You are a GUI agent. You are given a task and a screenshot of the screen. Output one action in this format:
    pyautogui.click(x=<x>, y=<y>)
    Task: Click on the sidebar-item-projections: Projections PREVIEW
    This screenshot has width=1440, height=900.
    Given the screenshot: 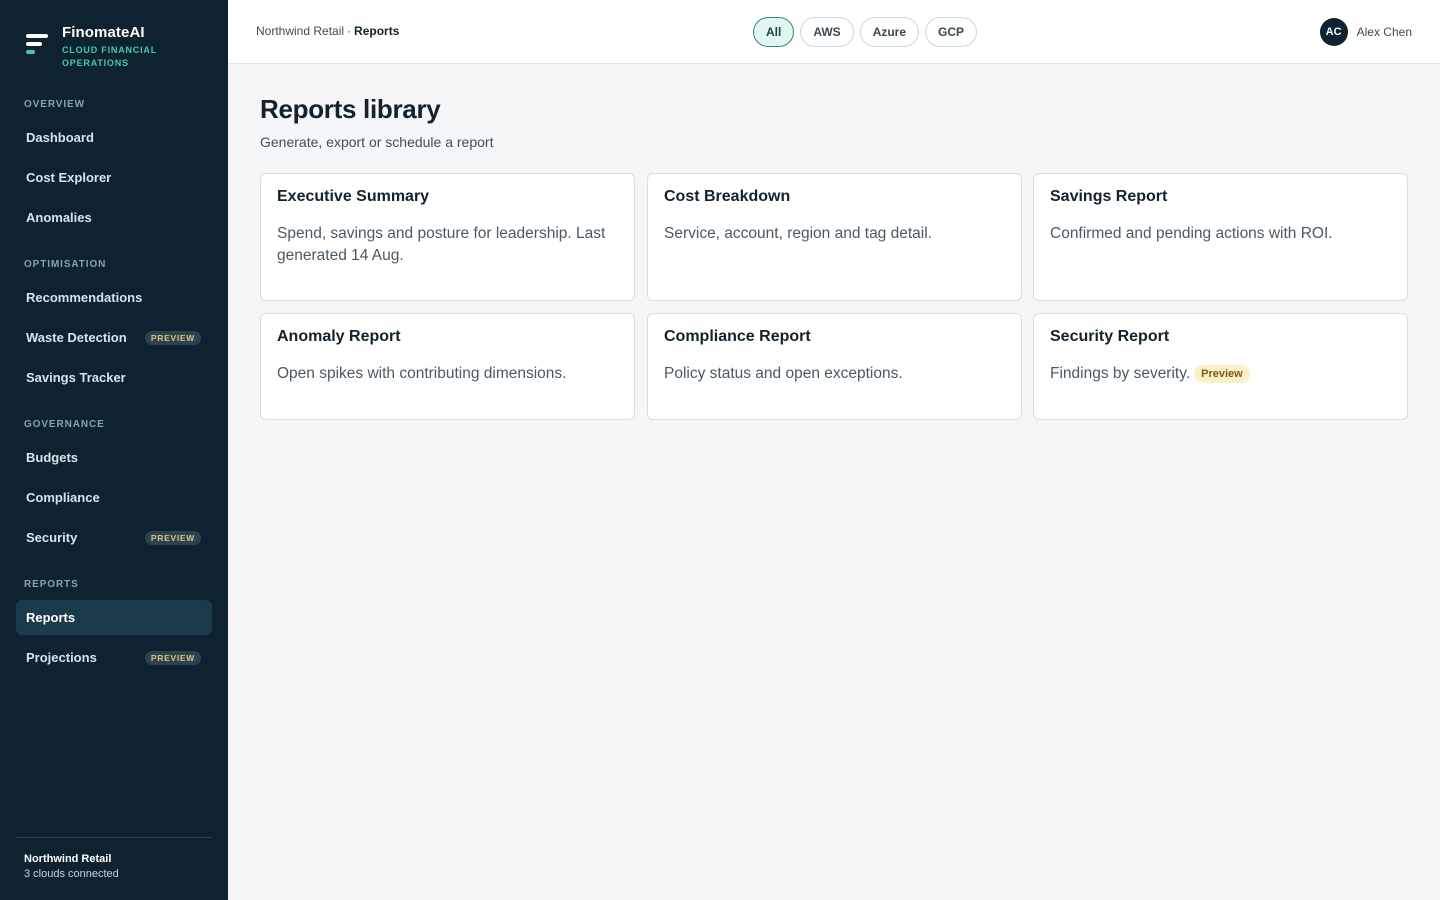 What is the action you would take?
    pyautogui.click(x=114, y=657)
    